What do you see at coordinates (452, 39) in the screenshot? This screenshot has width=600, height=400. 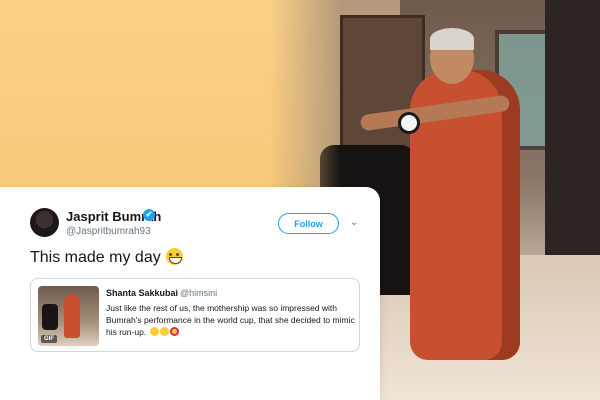 I see `hair` at bounding box center [452, 39].